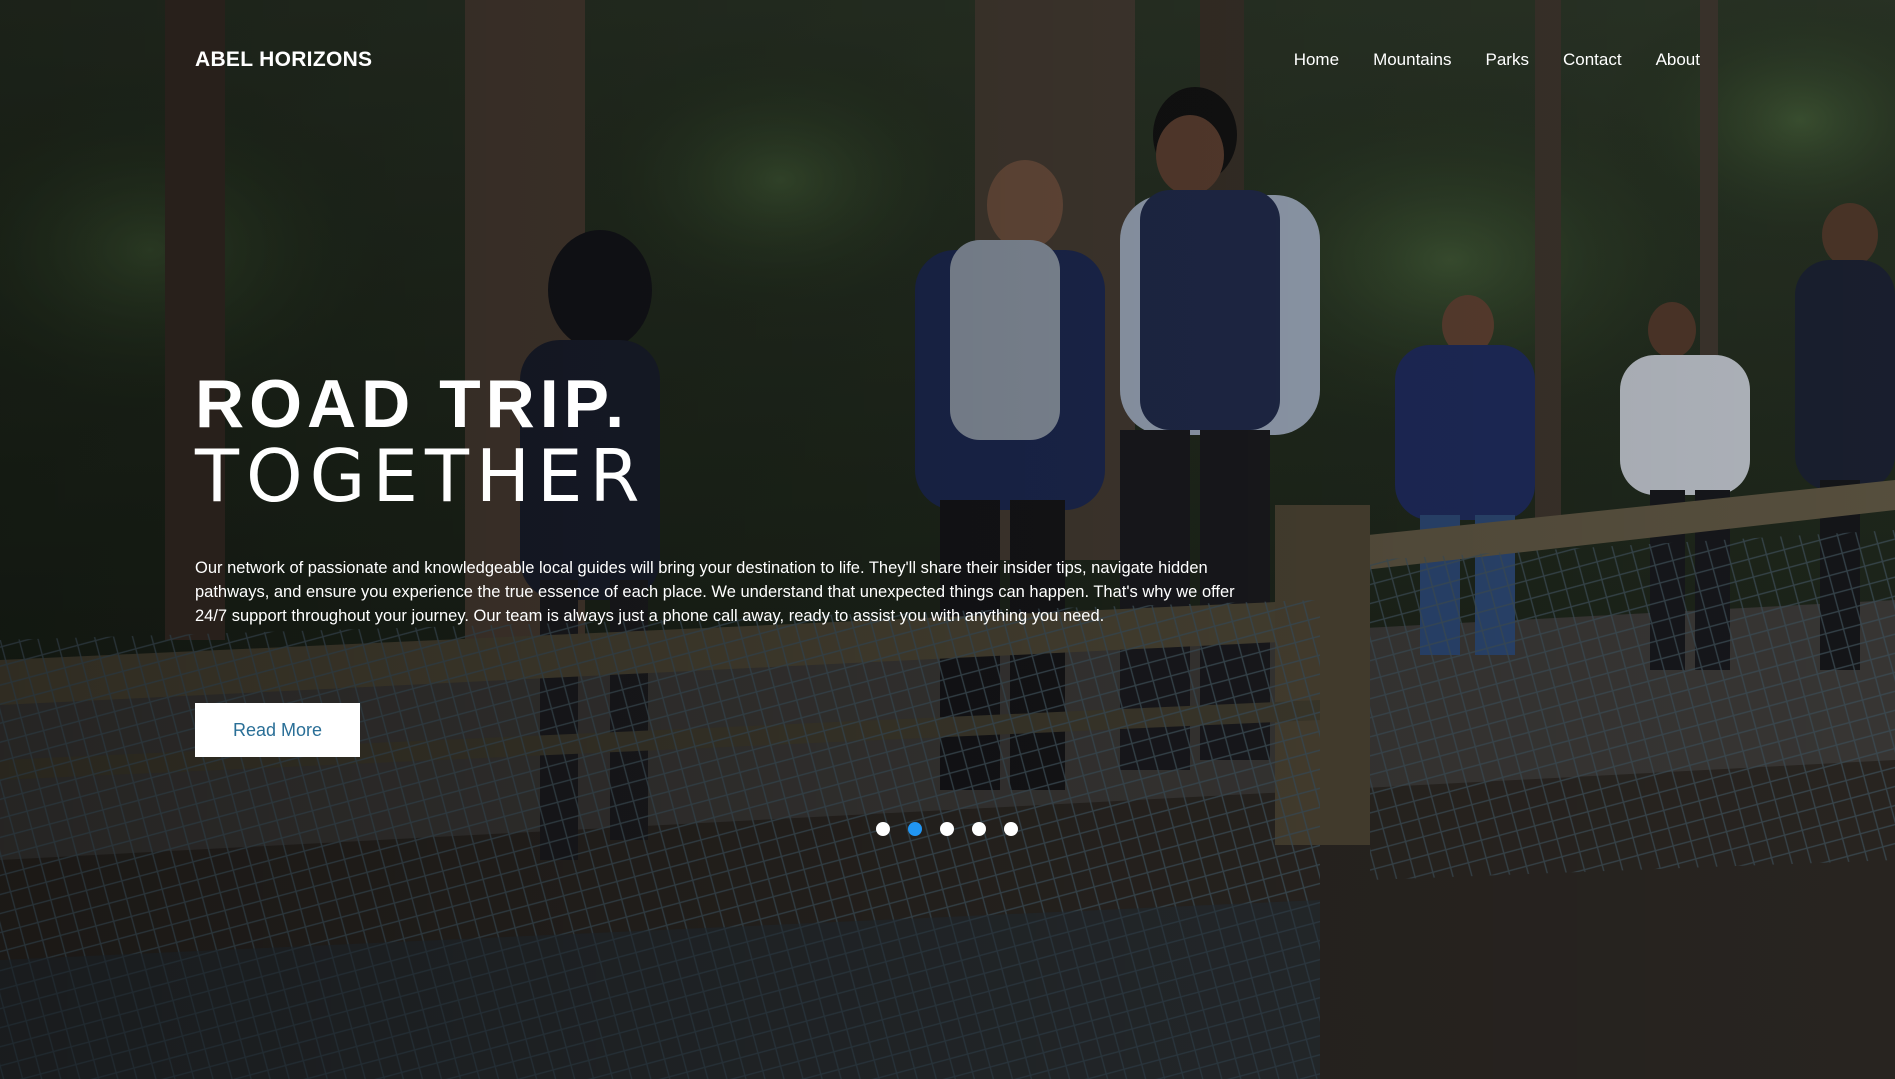 The width and height of the screenshot is (1895, 1079). I want to click on nav-link-about: About, so click(1678, 60).